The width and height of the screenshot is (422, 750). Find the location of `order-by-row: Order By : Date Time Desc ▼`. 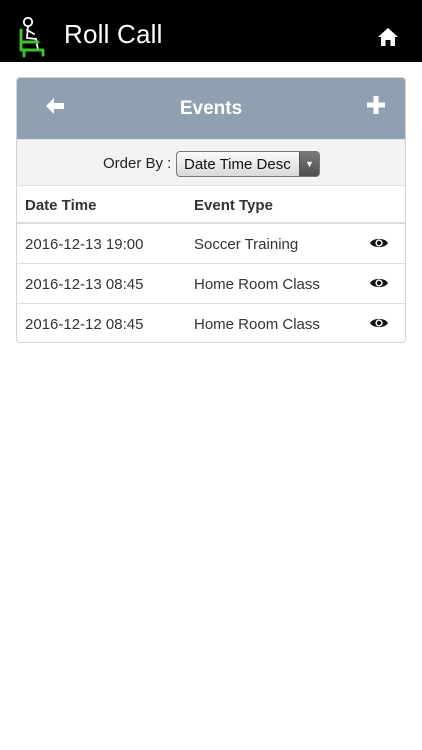

order-by-row: Order By : Date Time Desc ▼ is located at coordinates (211, 162).